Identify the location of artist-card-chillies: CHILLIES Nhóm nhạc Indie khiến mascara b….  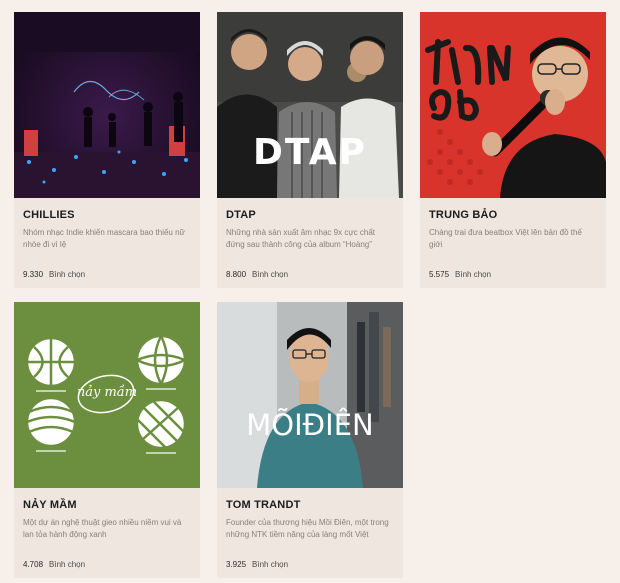
(107, 150).